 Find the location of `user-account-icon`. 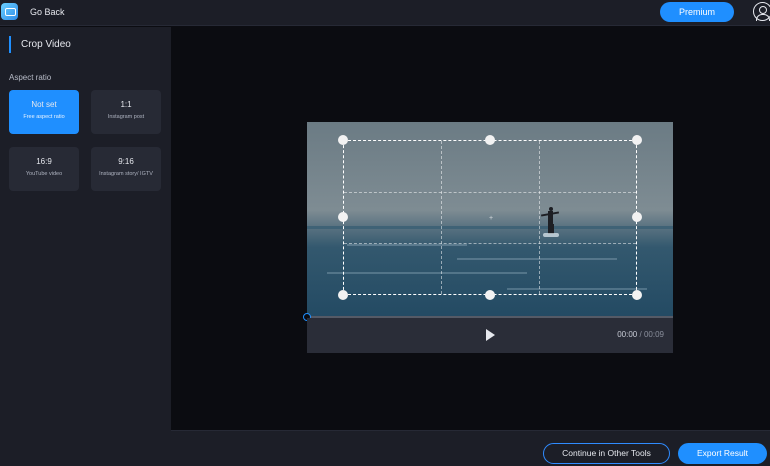

user-account-icon is located at coordinates (761, 11).